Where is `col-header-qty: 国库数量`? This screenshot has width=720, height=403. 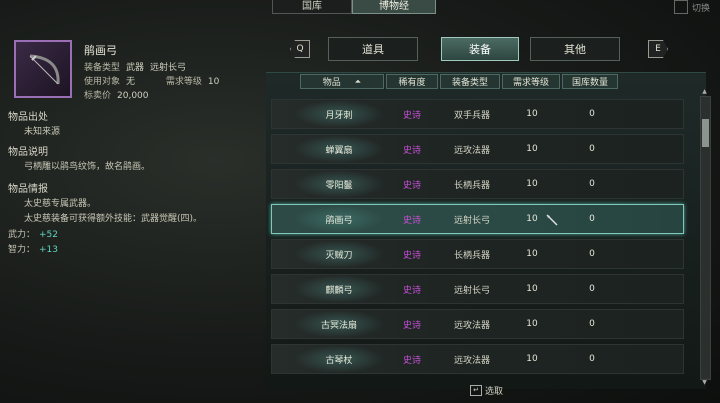 col-header-qty: 国库数量 is located at coordinates (590, 81).